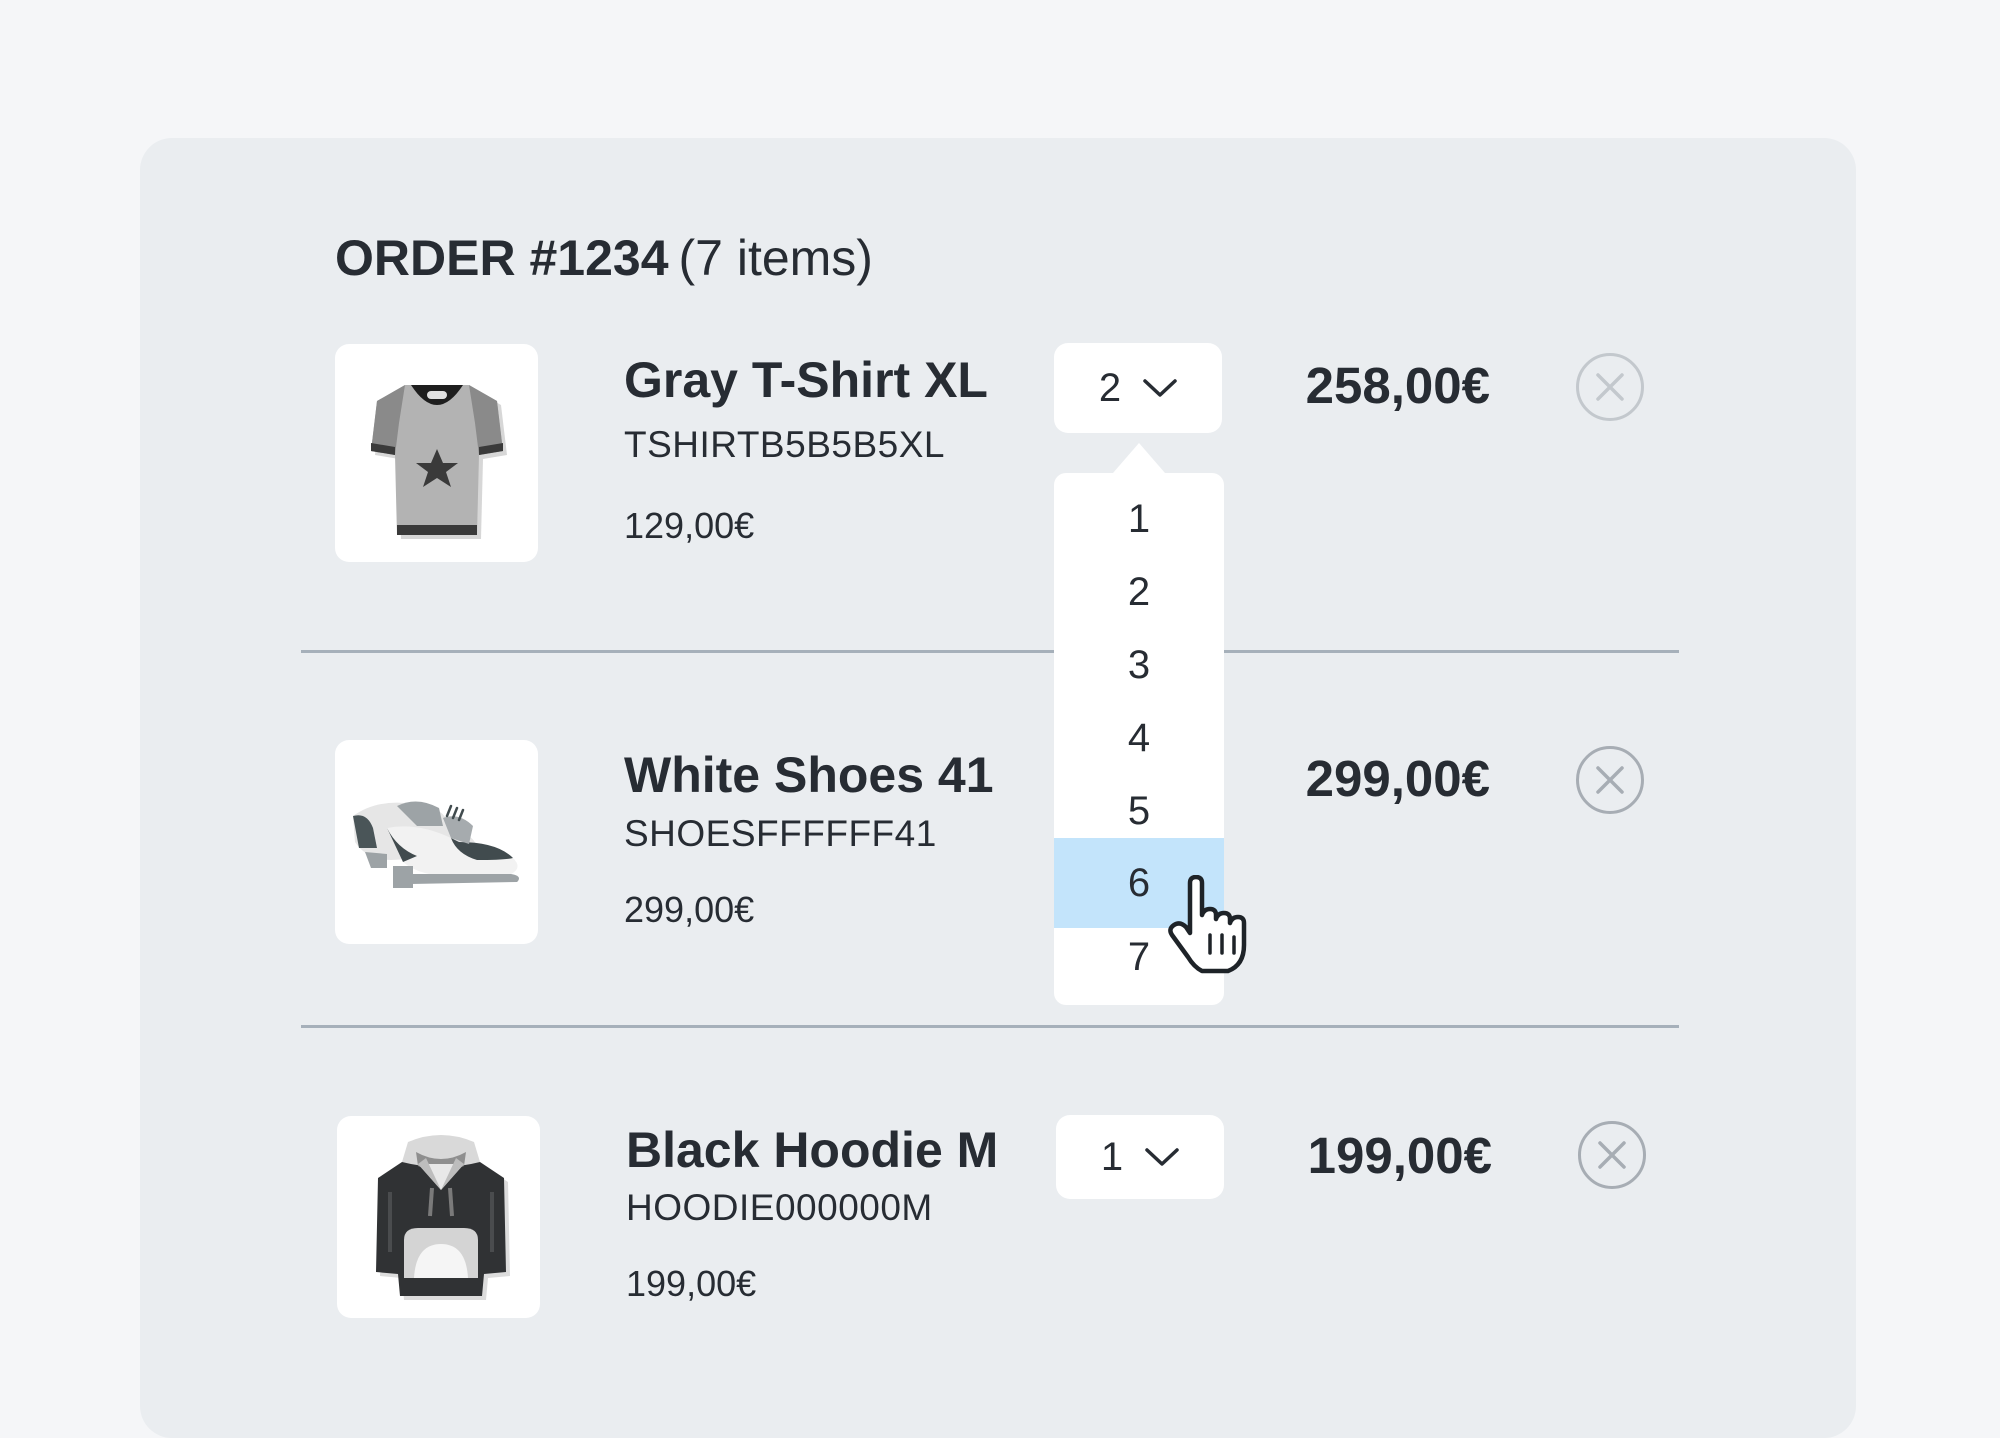  Describe the element at coordinates (1112, 1157) in the screenshot. I see `quantity-value: 1` at that location.